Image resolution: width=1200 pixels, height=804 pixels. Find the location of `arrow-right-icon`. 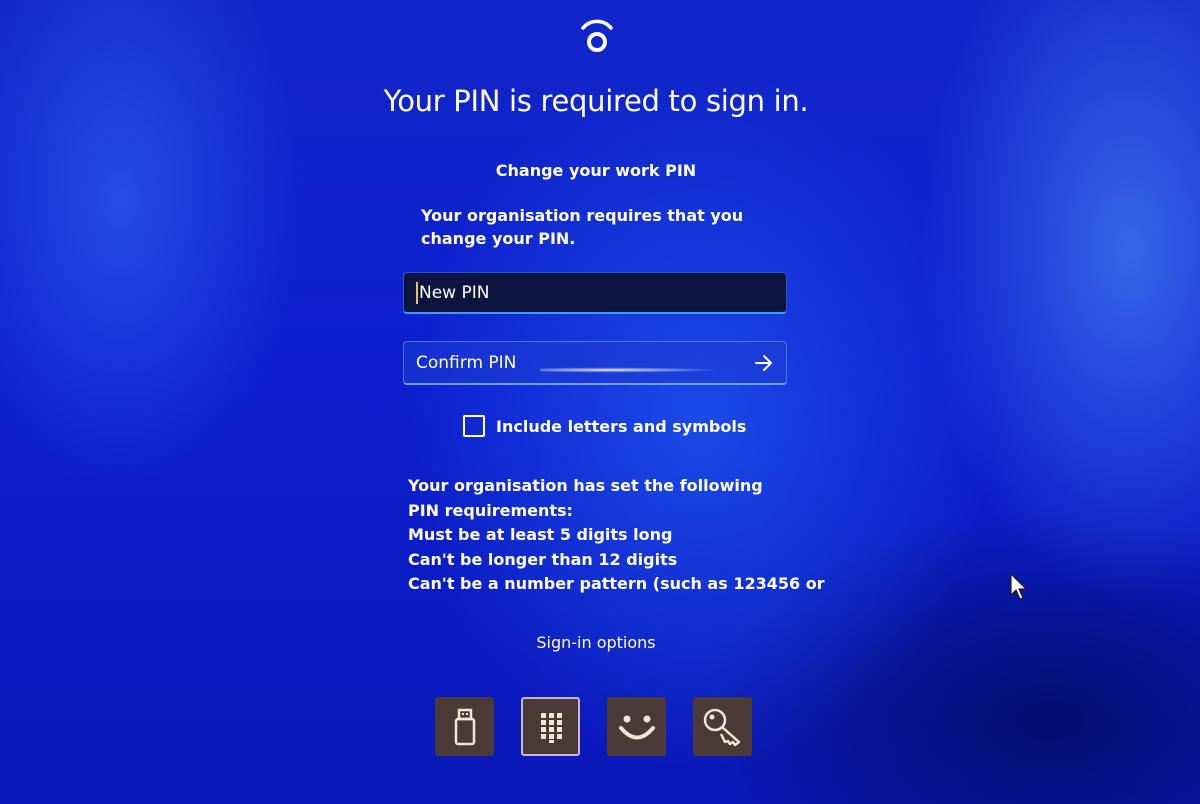

arrow-right-icon is located at coordinates (764, 363).